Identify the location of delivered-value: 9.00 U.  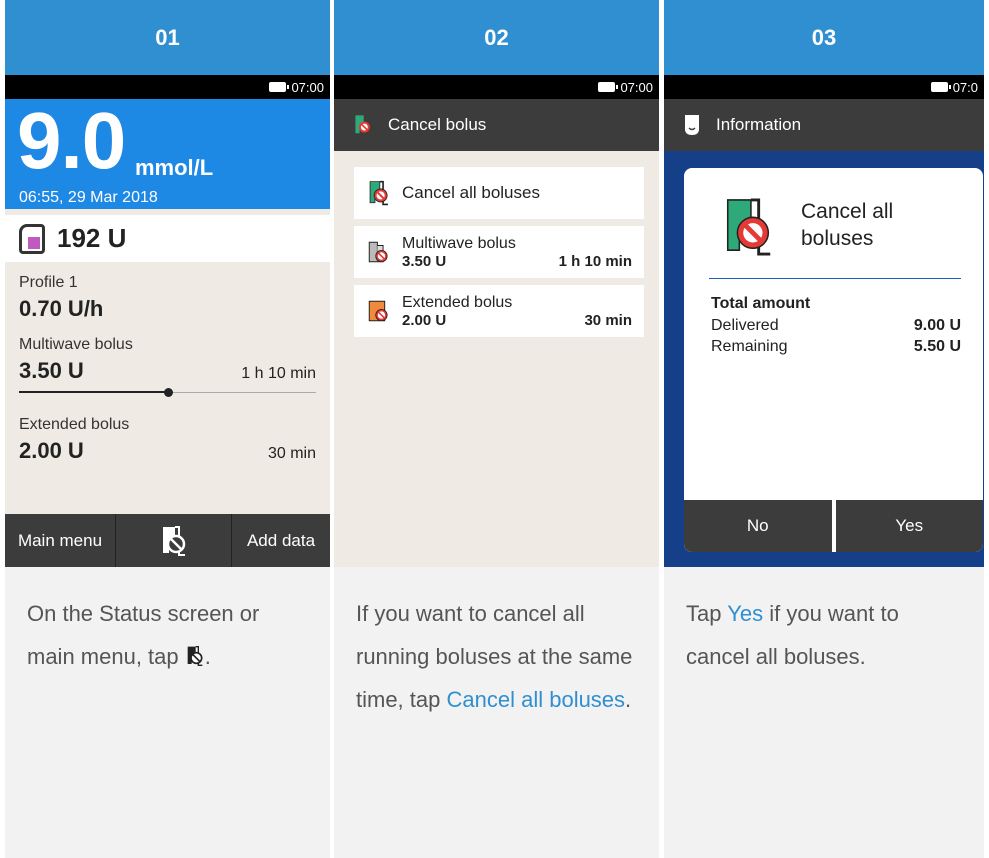
(937, 325).